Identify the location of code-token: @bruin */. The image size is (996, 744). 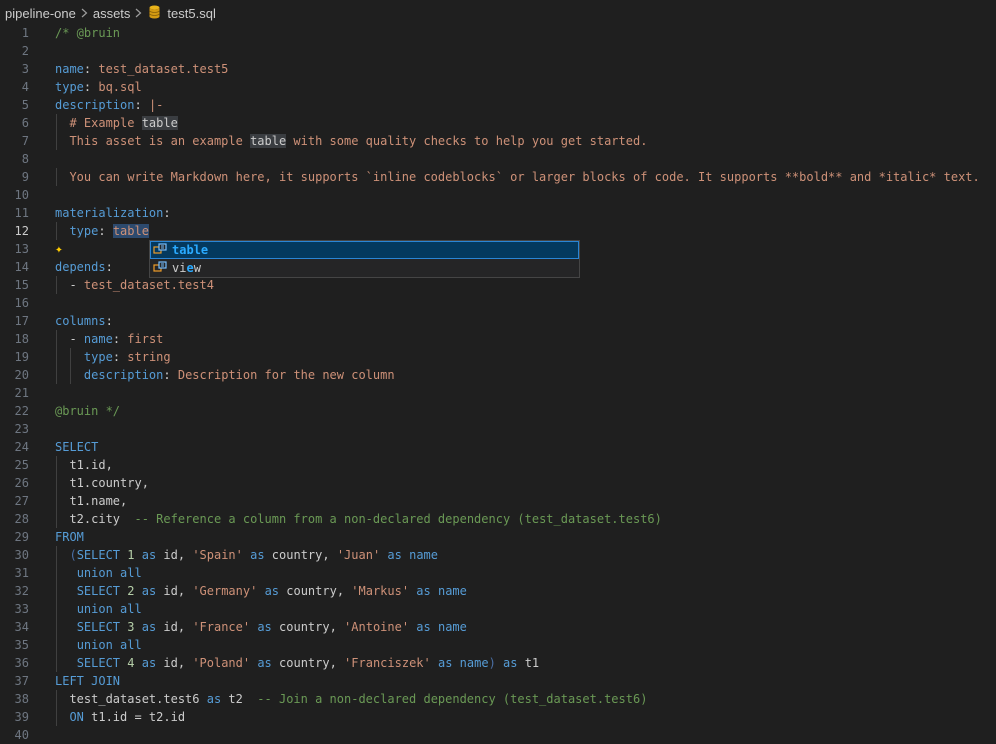
(88, 411).